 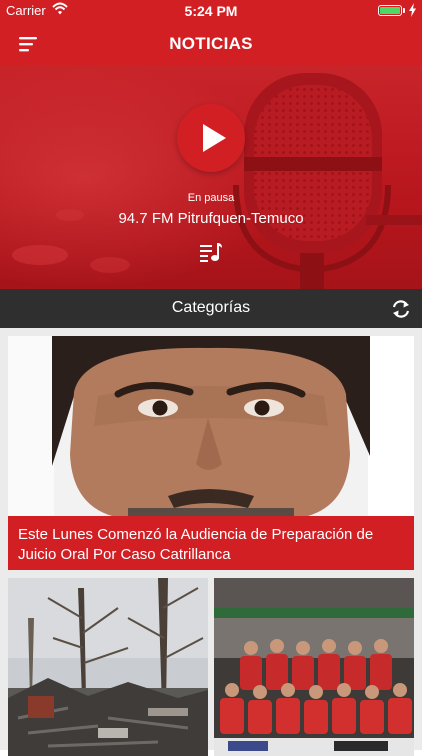 What do you see at coordinates (211, 218) in the screenshot?
I see `station-name: 94.7 FM Pitrufquen-Temuco` at bounding box center [211, 218].